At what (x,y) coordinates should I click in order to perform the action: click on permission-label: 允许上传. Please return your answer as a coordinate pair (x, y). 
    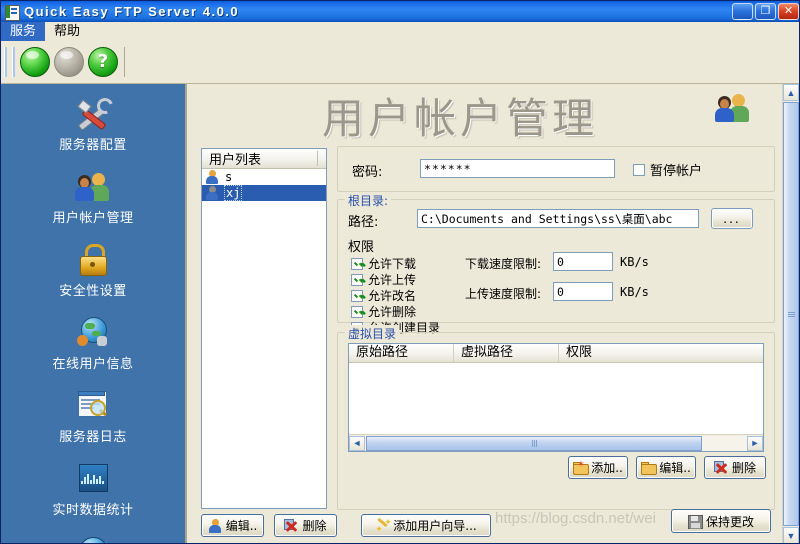
    Looking at the image, I should click on (392, 280).